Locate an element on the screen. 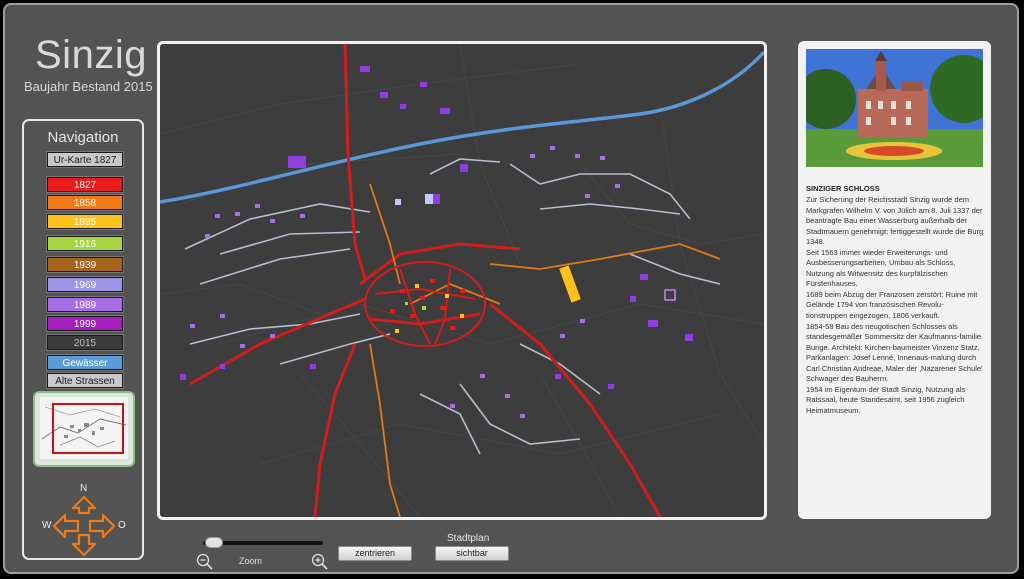 The width and height of the screenshot is (1024, 579). old-road-west is located at coordinates (277, 341).